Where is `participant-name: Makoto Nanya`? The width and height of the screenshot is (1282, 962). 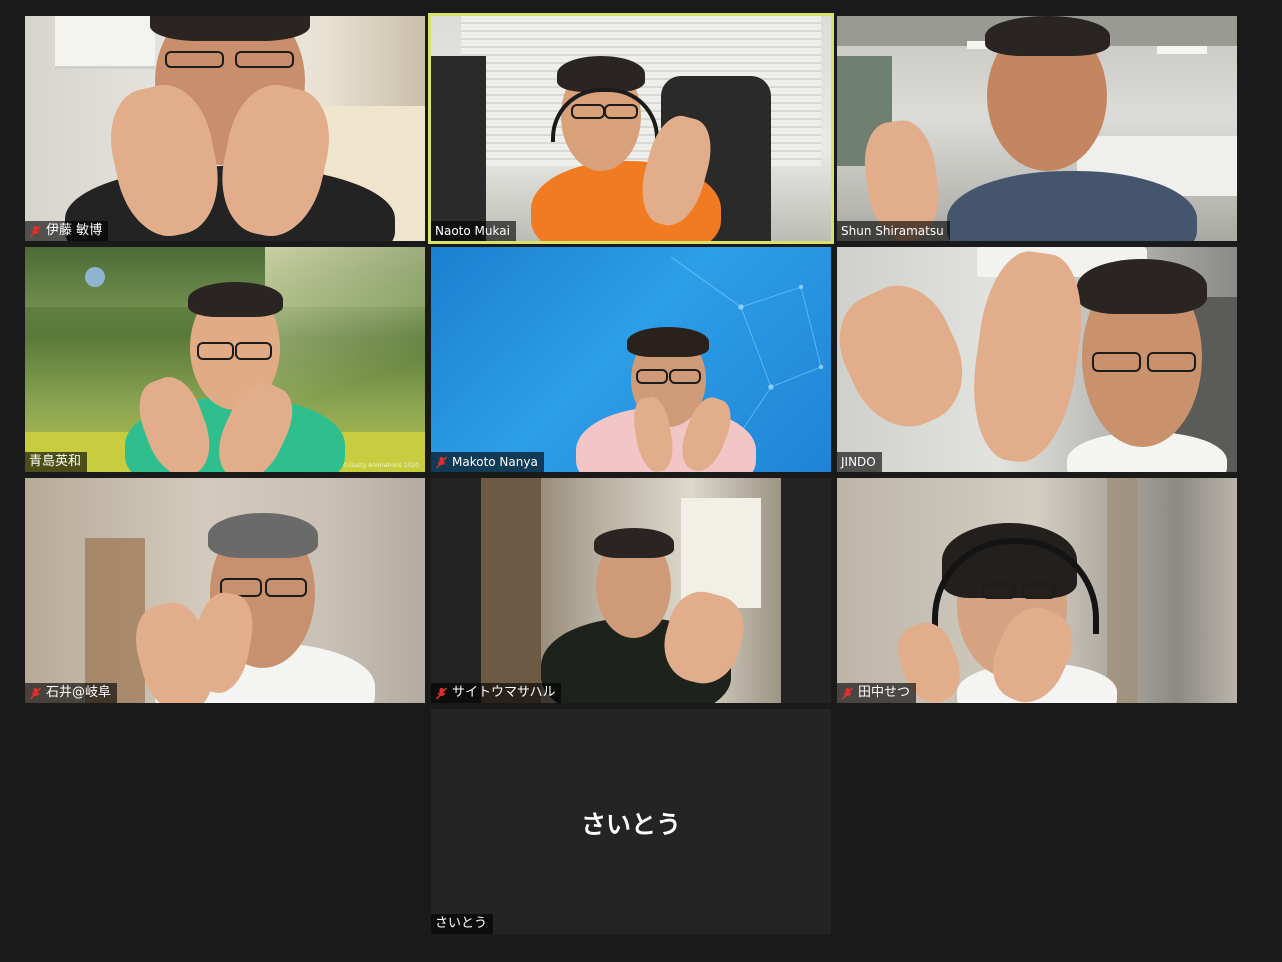
participant-name: Makoto Nanya is located at coordinates (495, 462).